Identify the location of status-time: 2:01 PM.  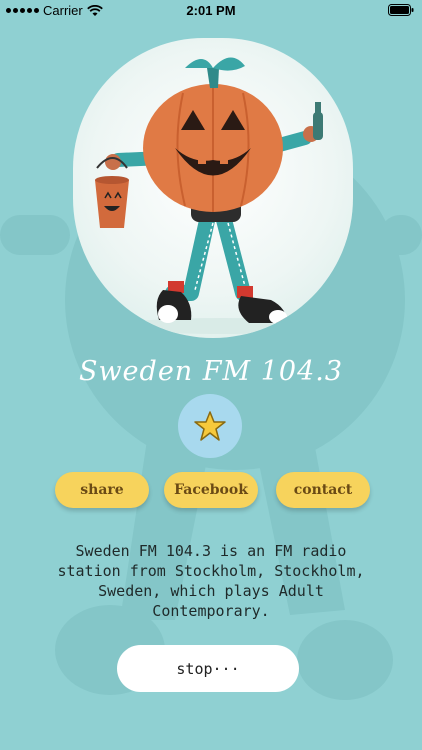
(211, 10).